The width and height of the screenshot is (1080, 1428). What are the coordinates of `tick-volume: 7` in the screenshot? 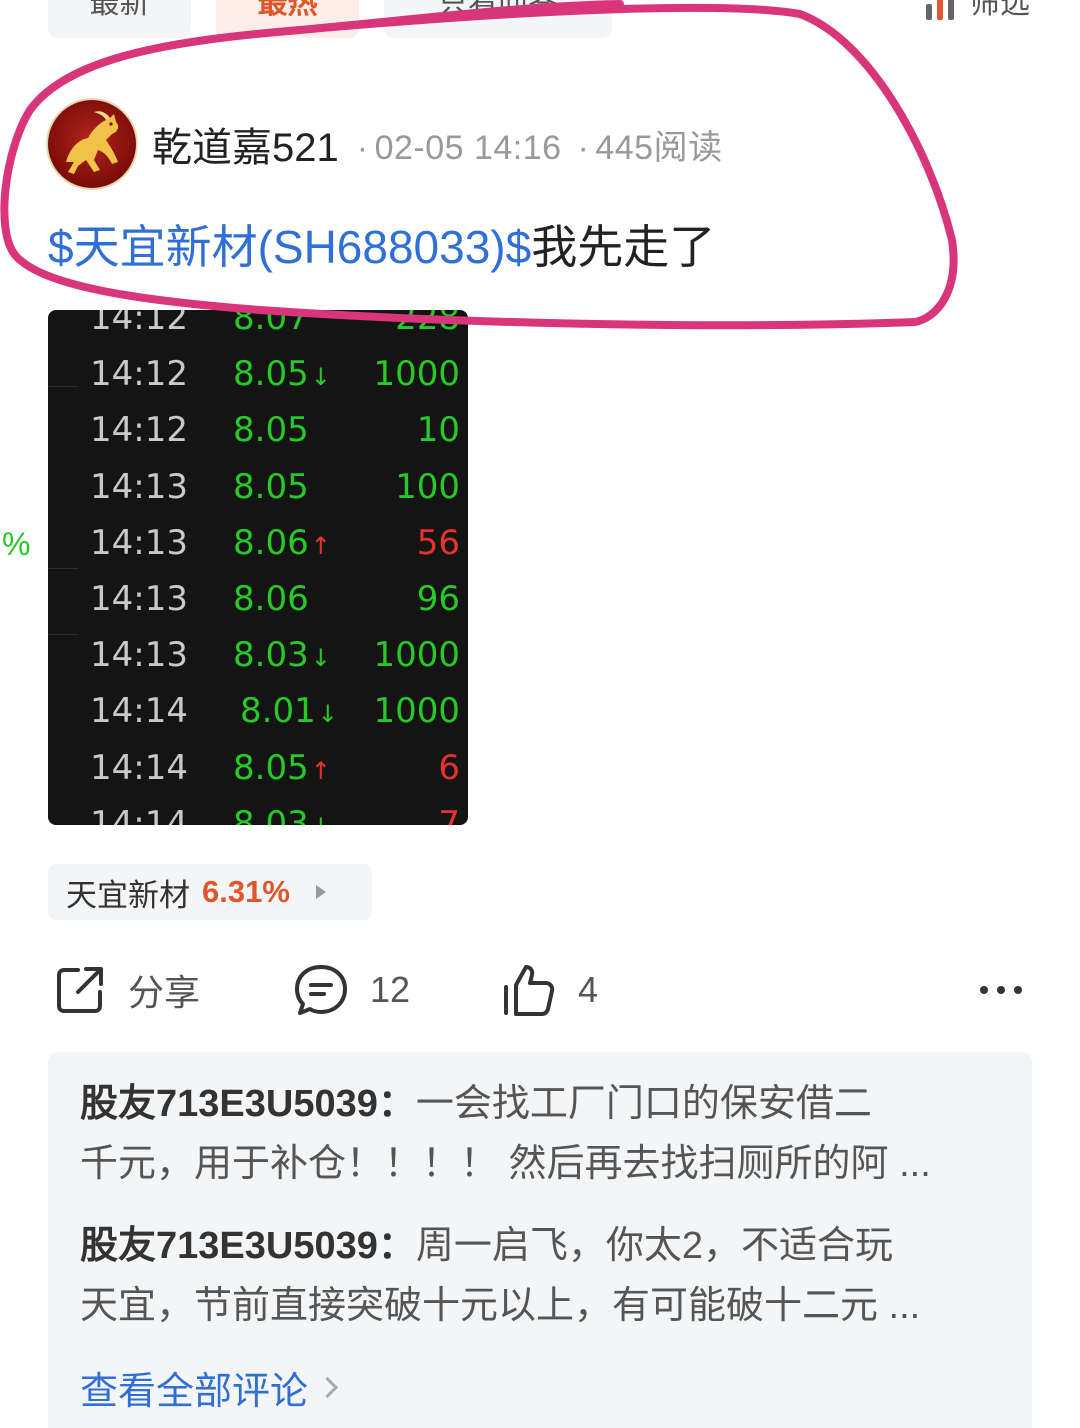 It's located at (449, 814).